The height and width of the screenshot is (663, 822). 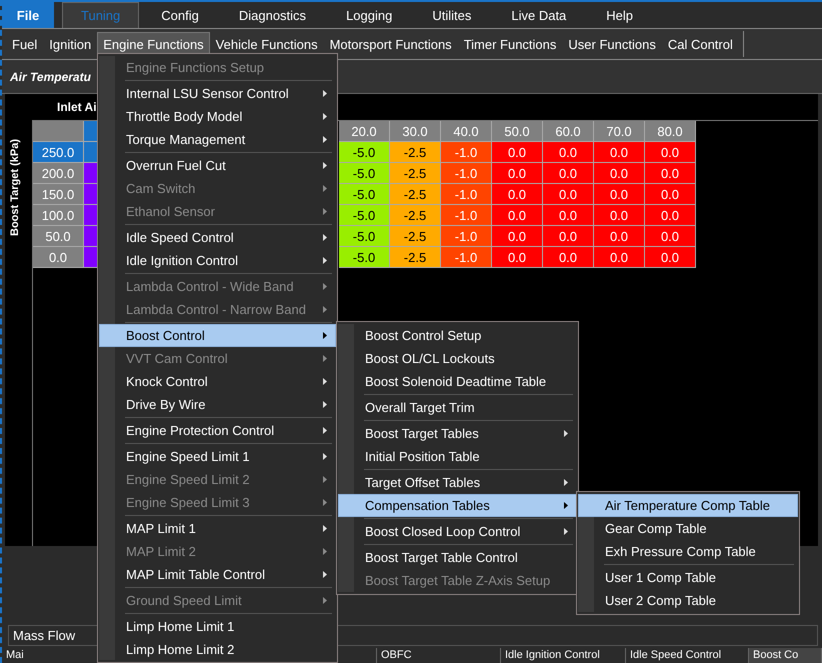 What do you see at coordinates (217, 237) in the screenshot?
I see `menu-item: Idle Speed Control` at bounding box center [217, 237].